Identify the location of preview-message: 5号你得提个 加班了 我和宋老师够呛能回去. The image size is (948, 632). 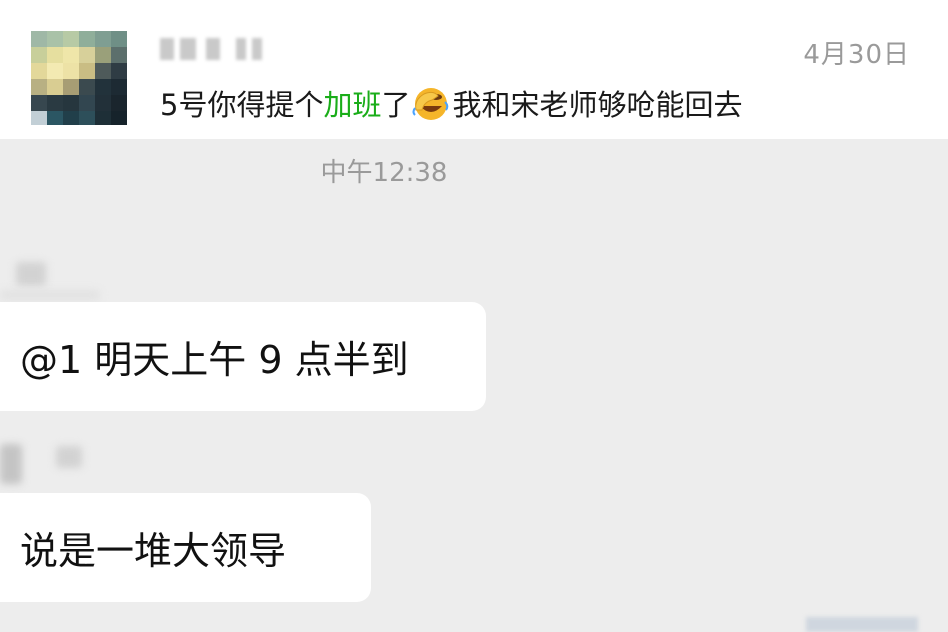
(451, 103).